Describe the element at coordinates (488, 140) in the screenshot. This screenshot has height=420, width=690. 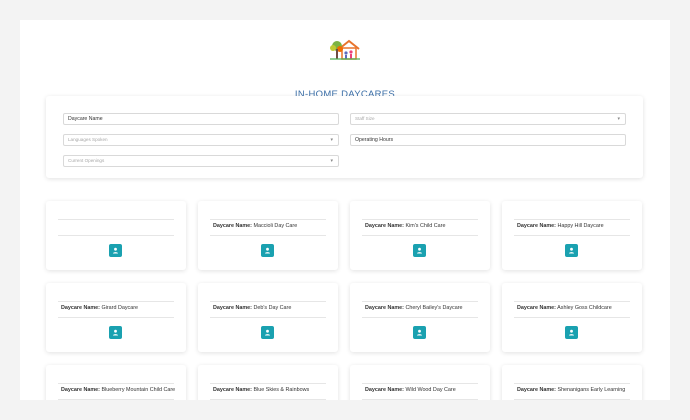
I see `operating-hours-input: Operating Hours` at that location.